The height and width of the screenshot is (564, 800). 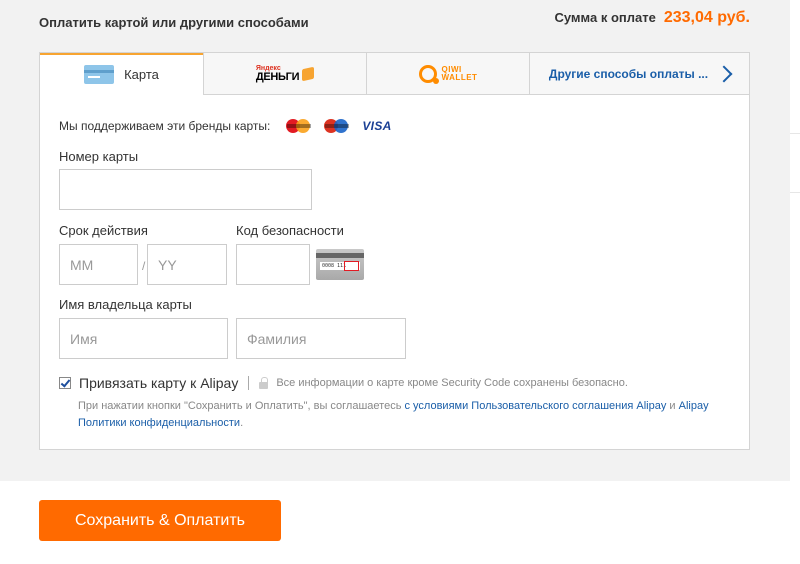 I want to click on chevron-right-icon, so click(x=724, y=73).